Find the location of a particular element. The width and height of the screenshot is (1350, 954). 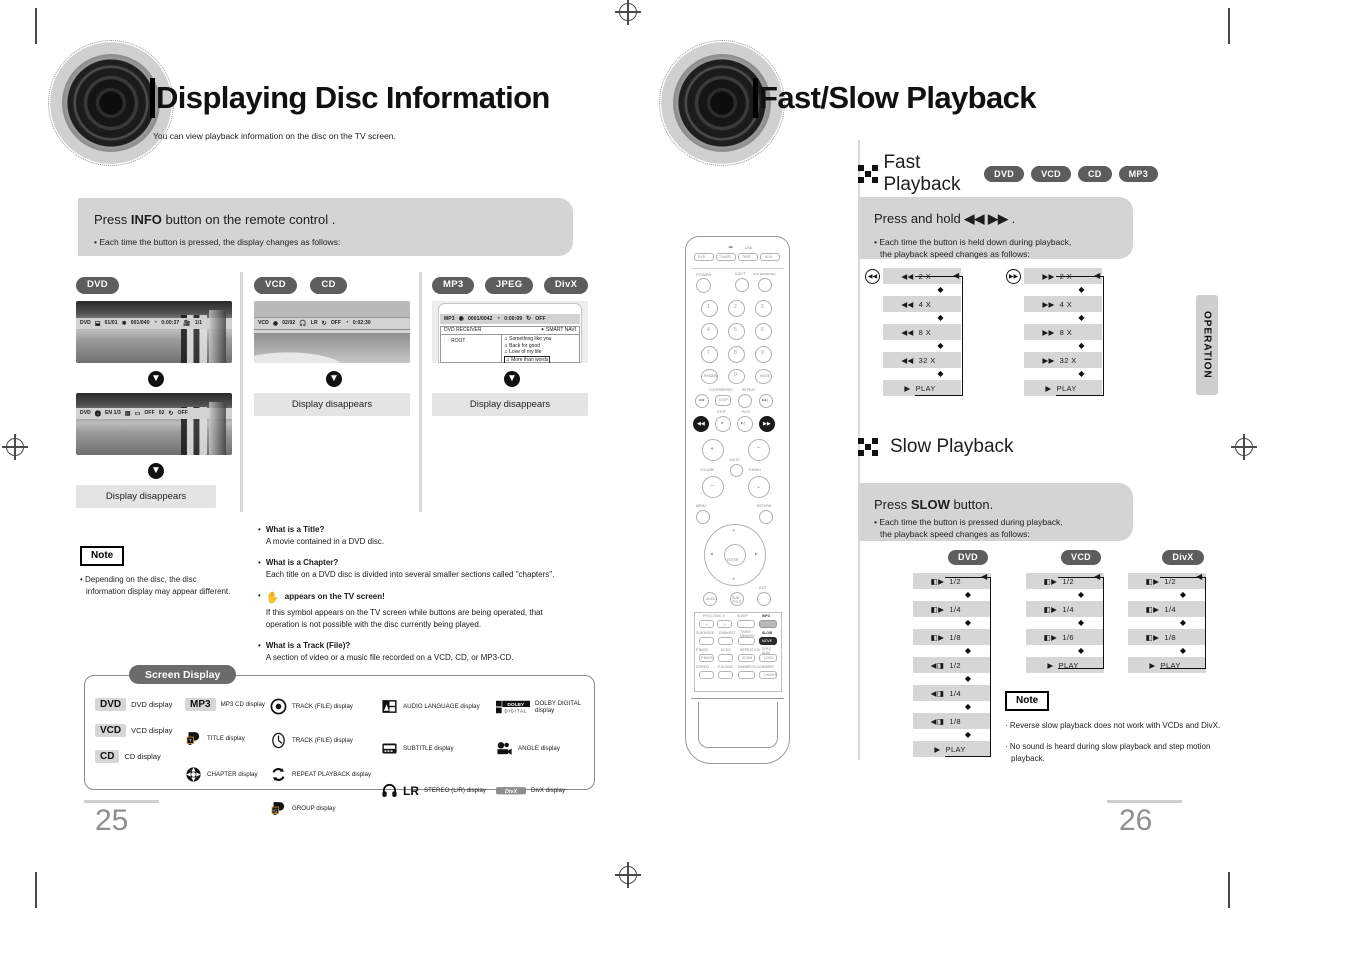

info-head-bold: INFO is located at coordinates (146, 219).